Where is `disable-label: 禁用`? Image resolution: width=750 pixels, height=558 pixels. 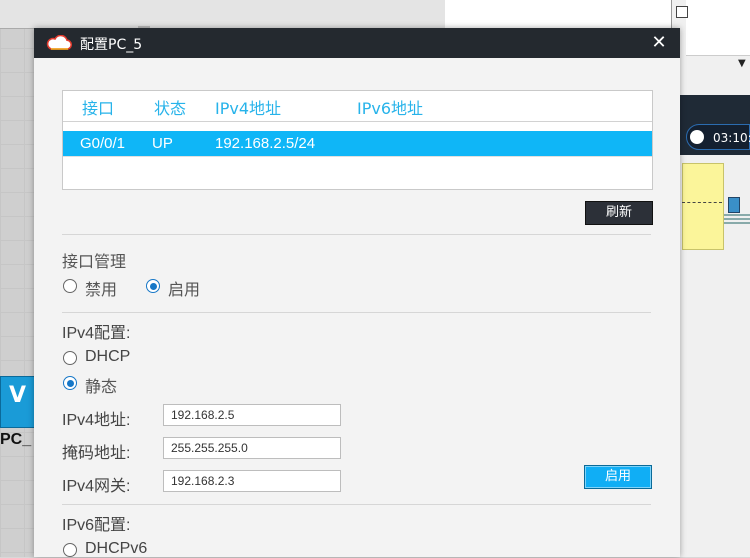
disable-label: 禁用 is located at coordinates (101, 289).